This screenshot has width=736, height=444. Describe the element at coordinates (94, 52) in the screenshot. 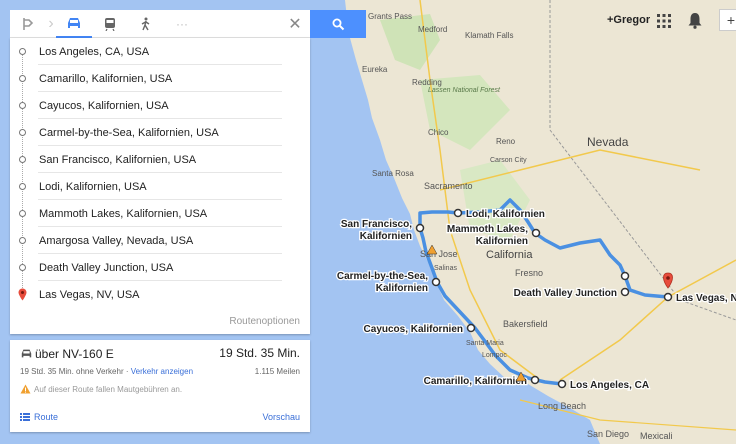

I see `waypoint-text: Los Angeles, CA, USA` at that location.